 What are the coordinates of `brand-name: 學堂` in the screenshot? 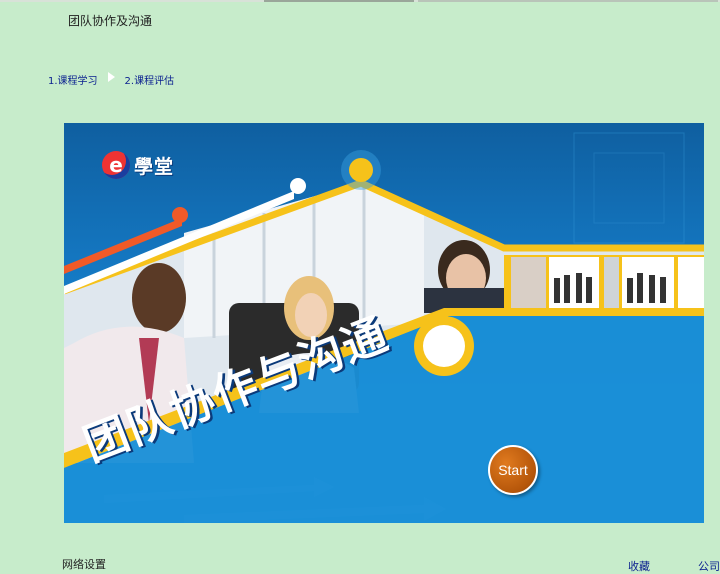 It's located at (154, 166).